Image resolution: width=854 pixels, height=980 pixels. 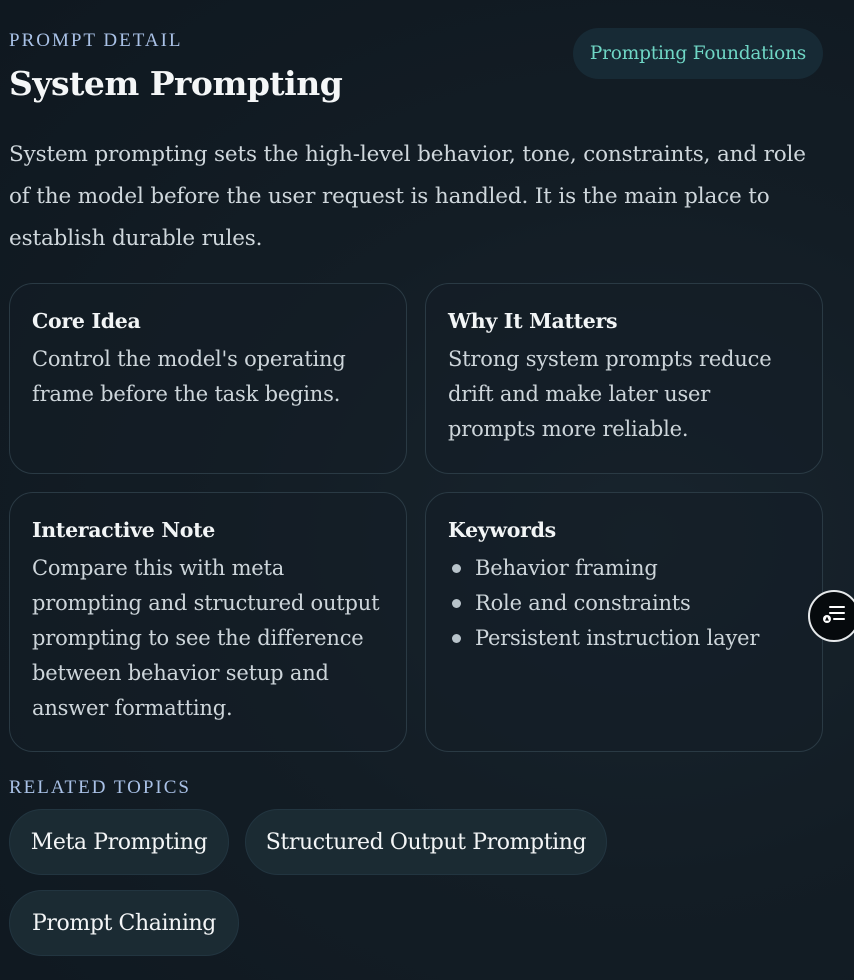 What do you see at coordinates (86, 321) in the screenshot?
I see `card-title: Core Idea` at bounding box center [86, 321].